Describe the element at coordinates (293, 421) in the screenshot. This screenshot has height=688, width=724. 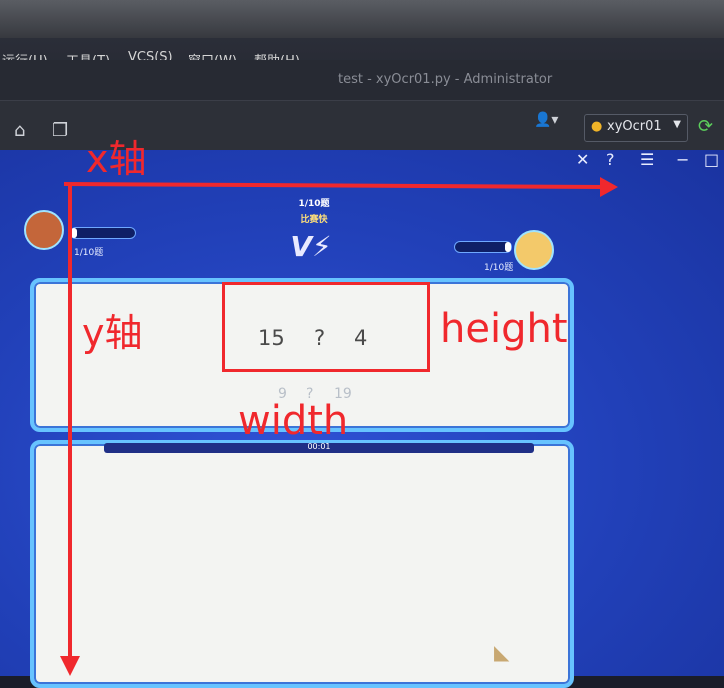
I see `width-label: width` at that location.